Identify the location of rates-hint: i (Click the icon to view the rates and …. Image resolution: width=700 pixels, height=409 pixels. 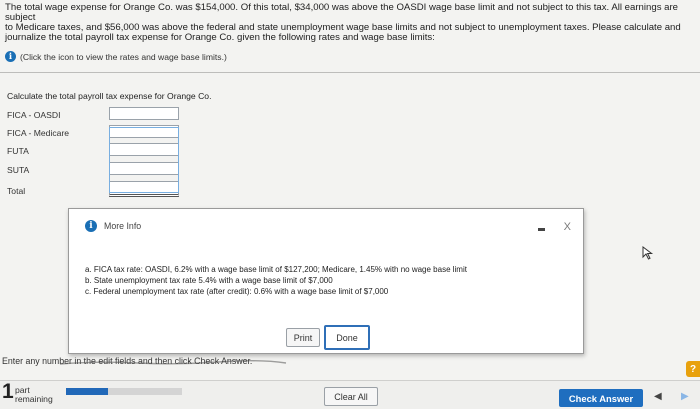
(116, 56).